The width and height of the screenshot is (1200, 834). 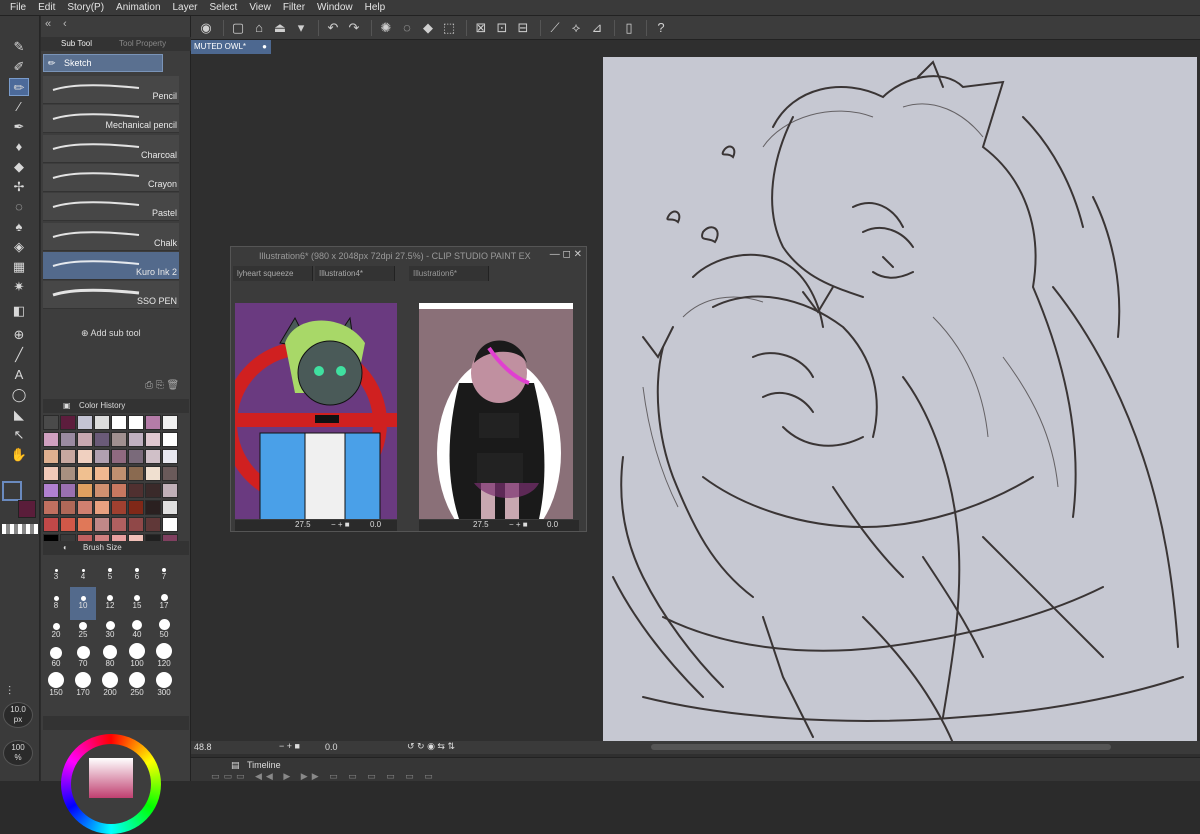 I want to click on brush-item-pencil: Pencil, so click(x=111, y=90).